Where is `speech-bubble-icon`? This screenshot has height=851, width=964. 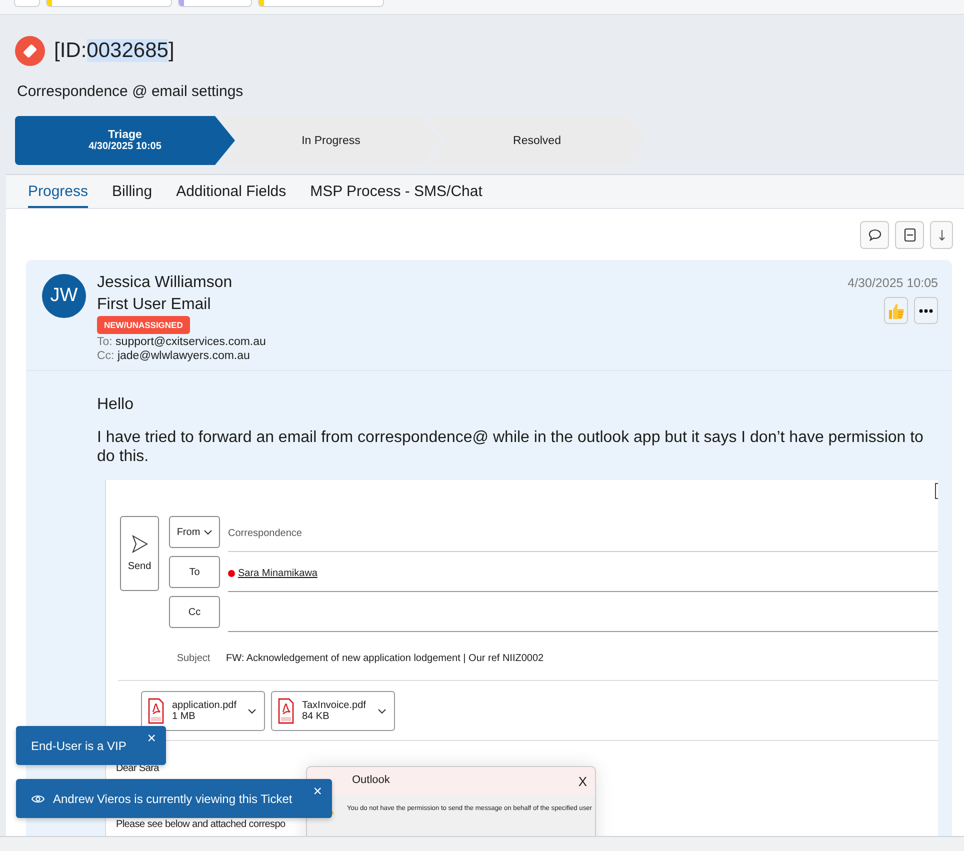
speech-bubble-icon is located at coordinates (875, 235).